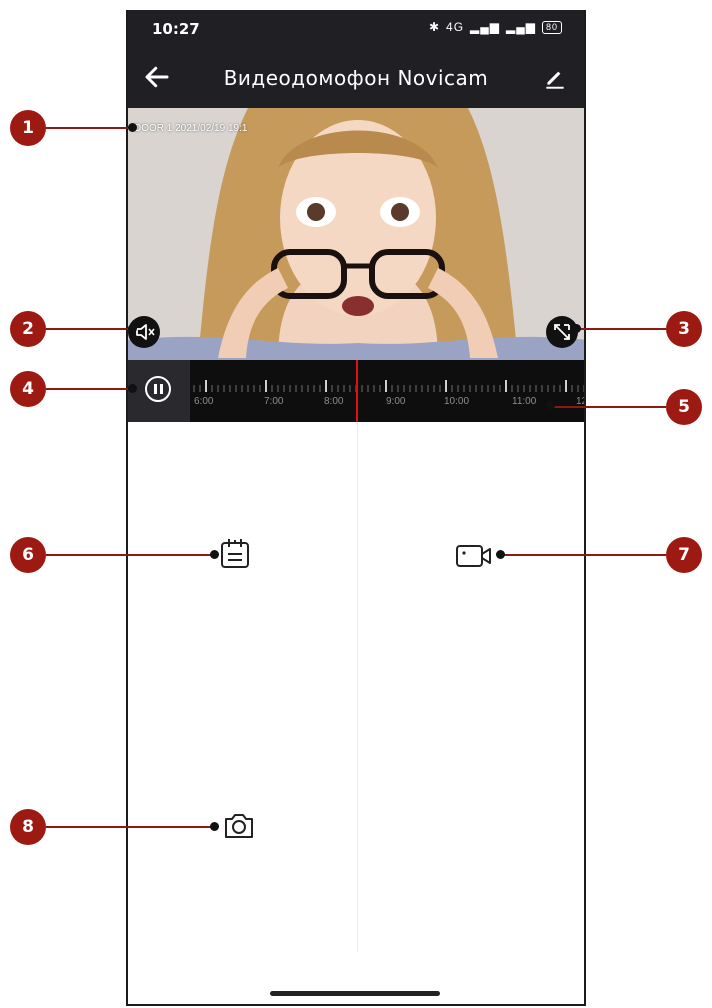  What do you see at coordinates (355, 993) in the screenshot?
I see `home-indicator` at bounding box center [355, 993].